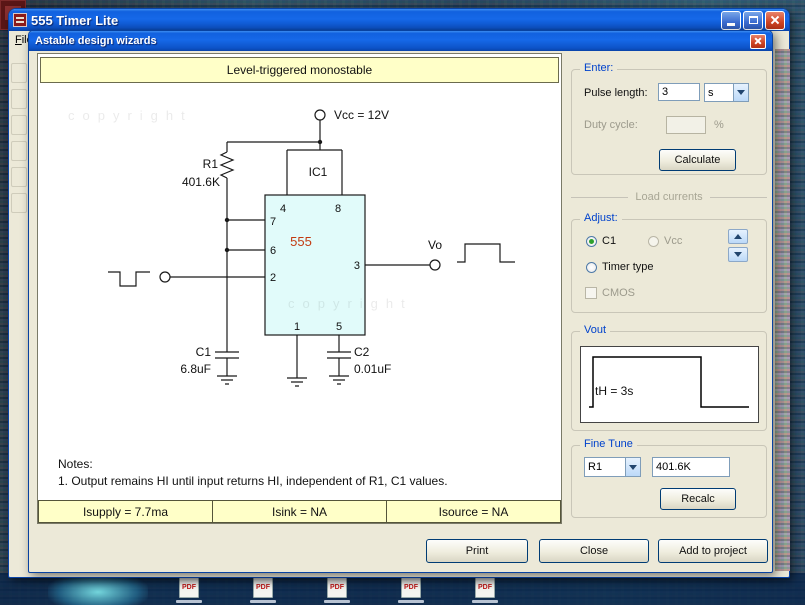 Image resolution: width=805 pixels, height=605 pixels. What do you see at coordinates (612, 467) in the screenshot?
I see `component-combo: R1` at bounding box center [612, 467].